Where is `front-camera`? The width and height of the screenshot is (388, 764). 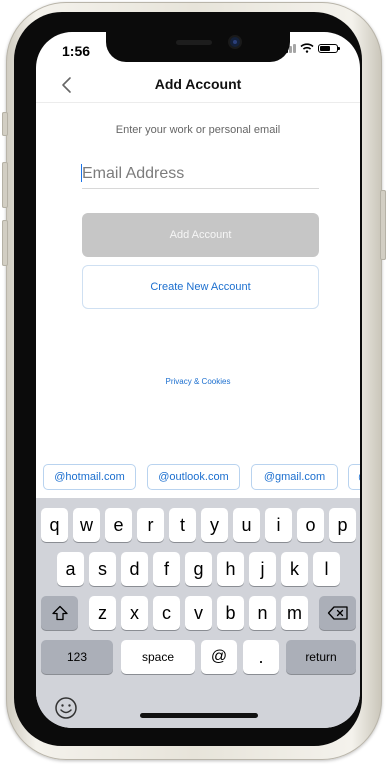
front-camera is located at coordinates (235, 42).